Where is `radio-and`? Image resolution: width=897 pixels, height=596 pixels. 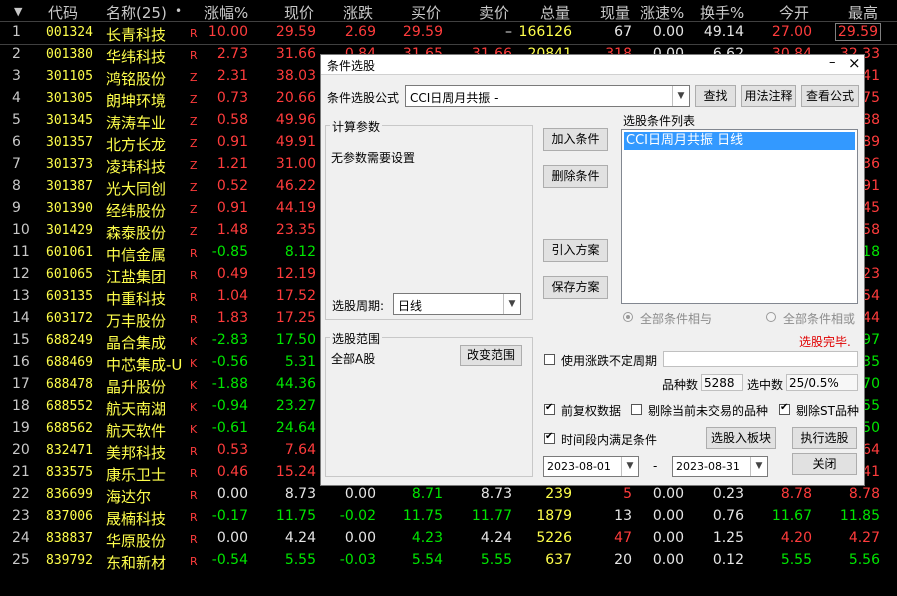 radio-and is located at coordinates (628, 317).